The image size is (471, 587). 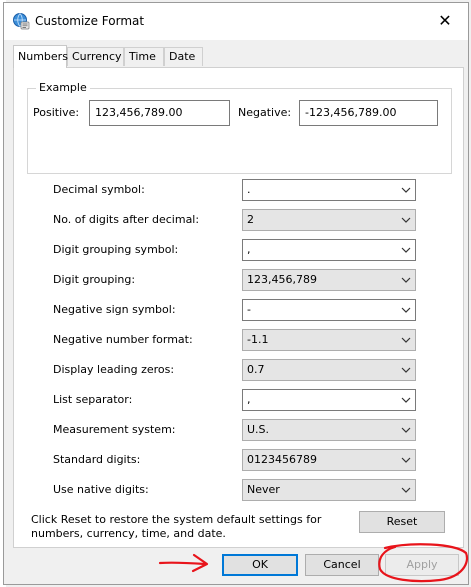 What do you see at coordinates (40, 56) in the screenshot?
I see `tab-numbers: Numbers` at bounding box center [40, 56].